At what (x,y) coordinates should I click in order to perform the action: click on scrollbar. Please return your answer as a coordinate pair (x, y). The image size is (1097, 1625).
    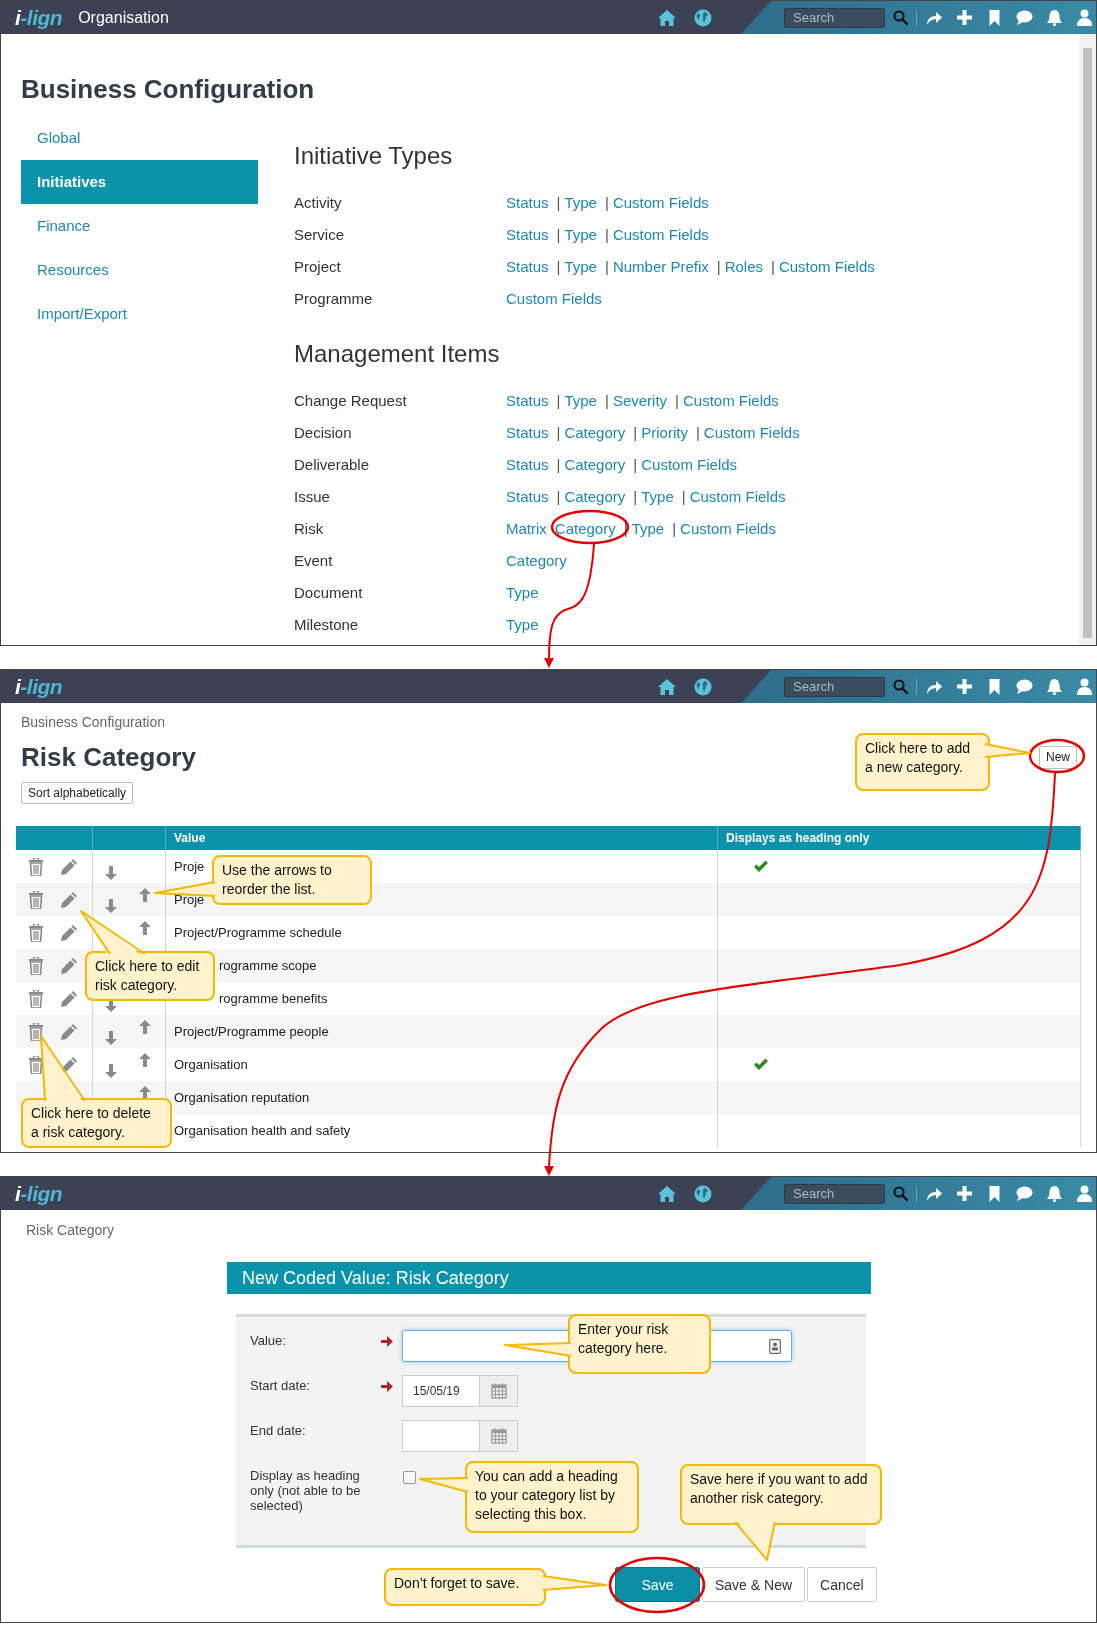
    Looking at the image, I should click on (1087, 339).